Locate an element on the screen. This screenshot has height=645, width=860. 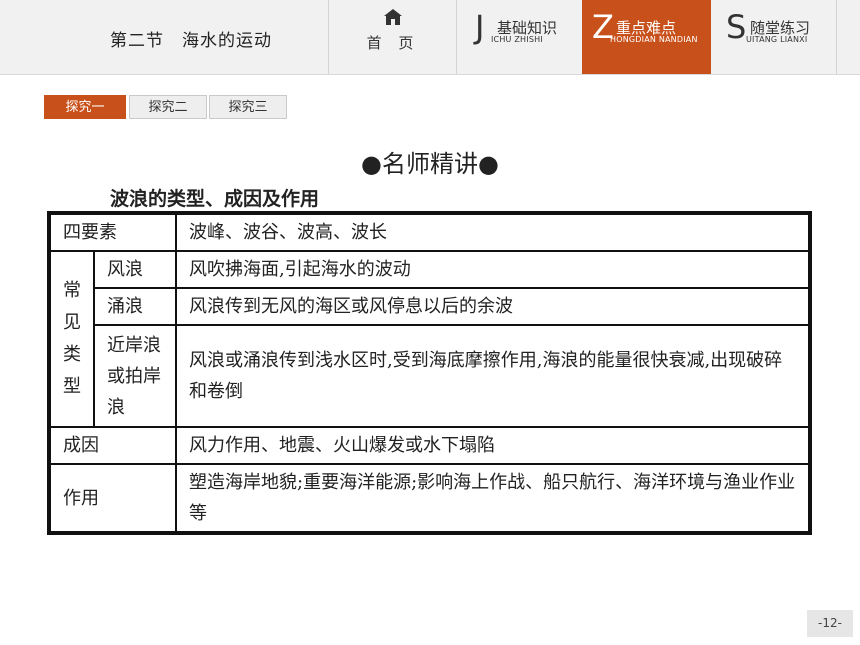
table-cell: 塑造海岸地貌;重要海洋能源;影响海上作战、船只航行、海洋环境与渔业作业等 is located at coordinates (493, 498).